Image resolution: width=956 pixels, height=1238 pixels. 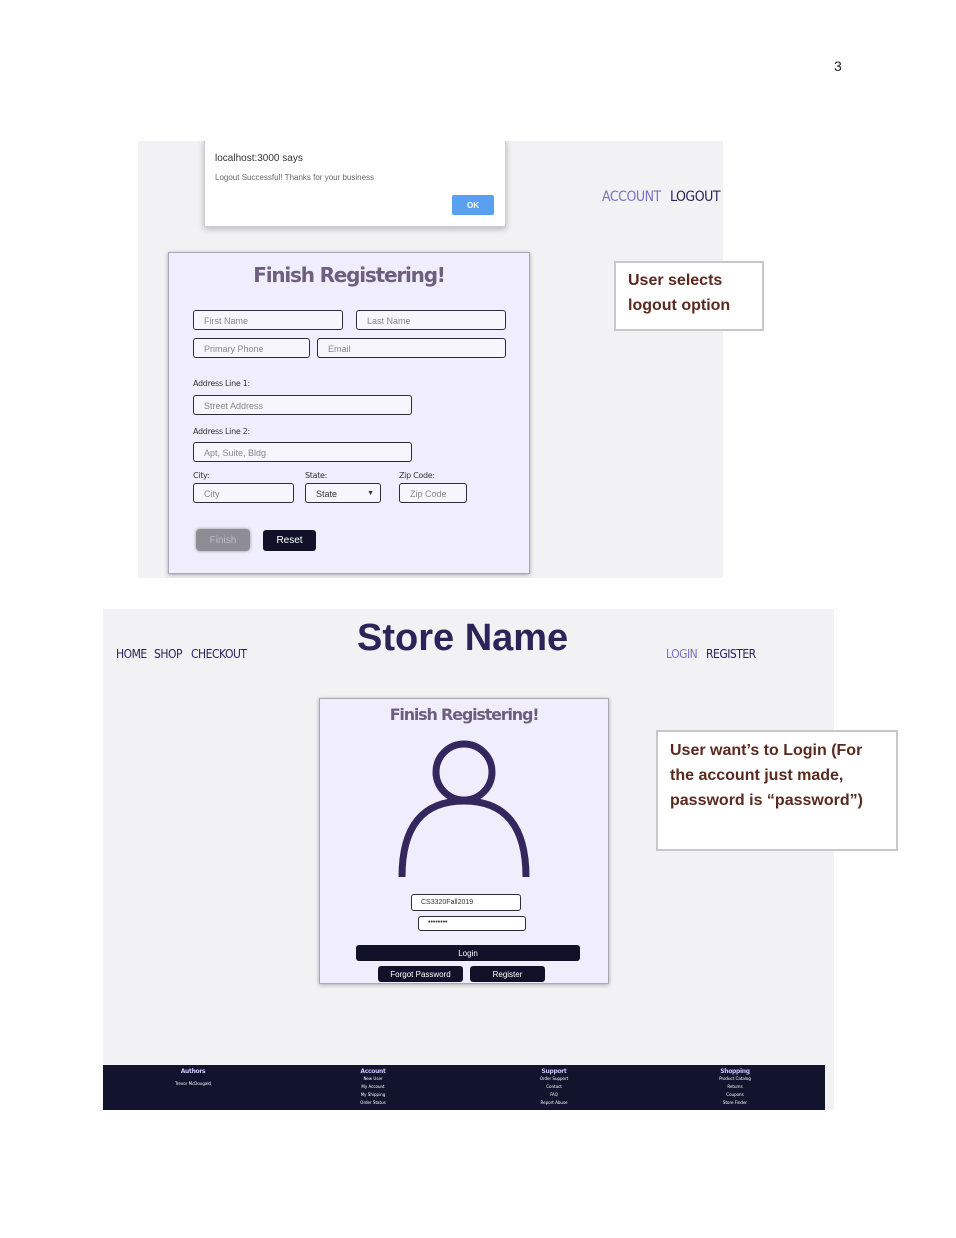 What do you see at coordinates (251, 348) in the screenshot?
I see `phone-input: Primary Phone` at bounding box center [251, 348].